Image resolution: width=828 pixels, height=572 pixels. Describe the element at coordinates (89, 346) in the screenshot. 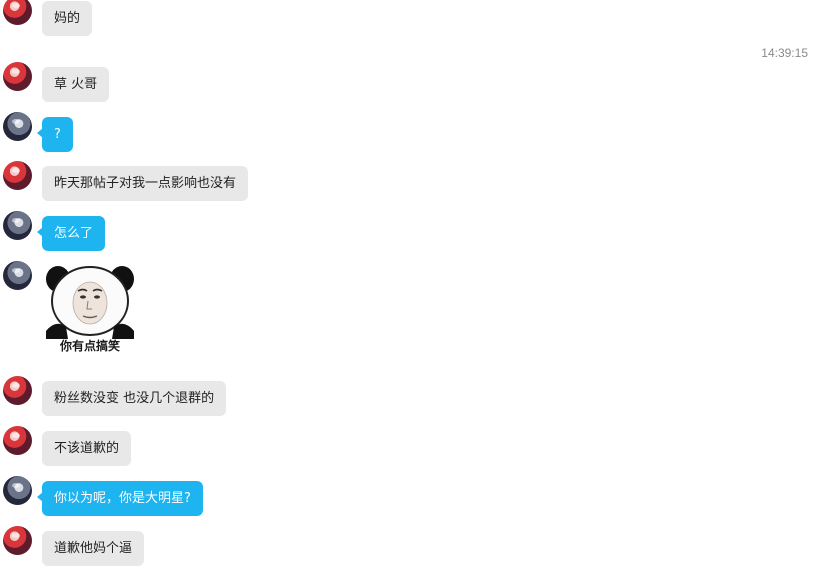

I see `sticker-caption: 你有点搞笑` at that location.